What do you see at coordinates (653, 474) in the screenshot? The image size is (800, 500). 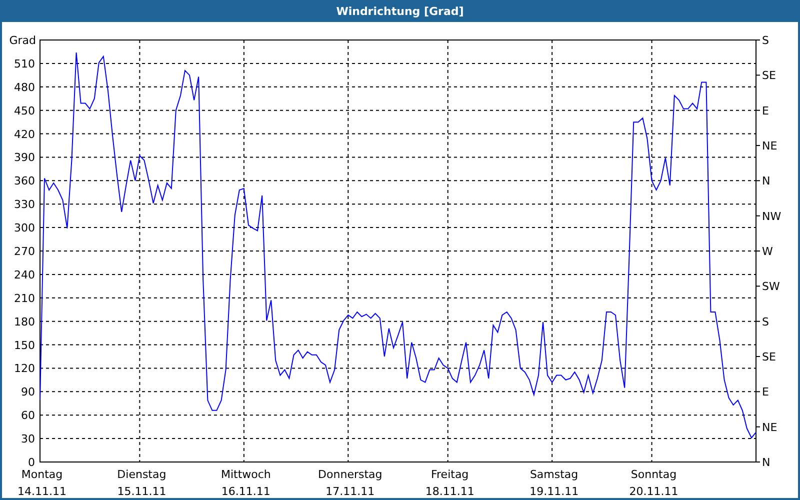 I see `weekday-label: Sonntag` at bounding box center [653, 474].